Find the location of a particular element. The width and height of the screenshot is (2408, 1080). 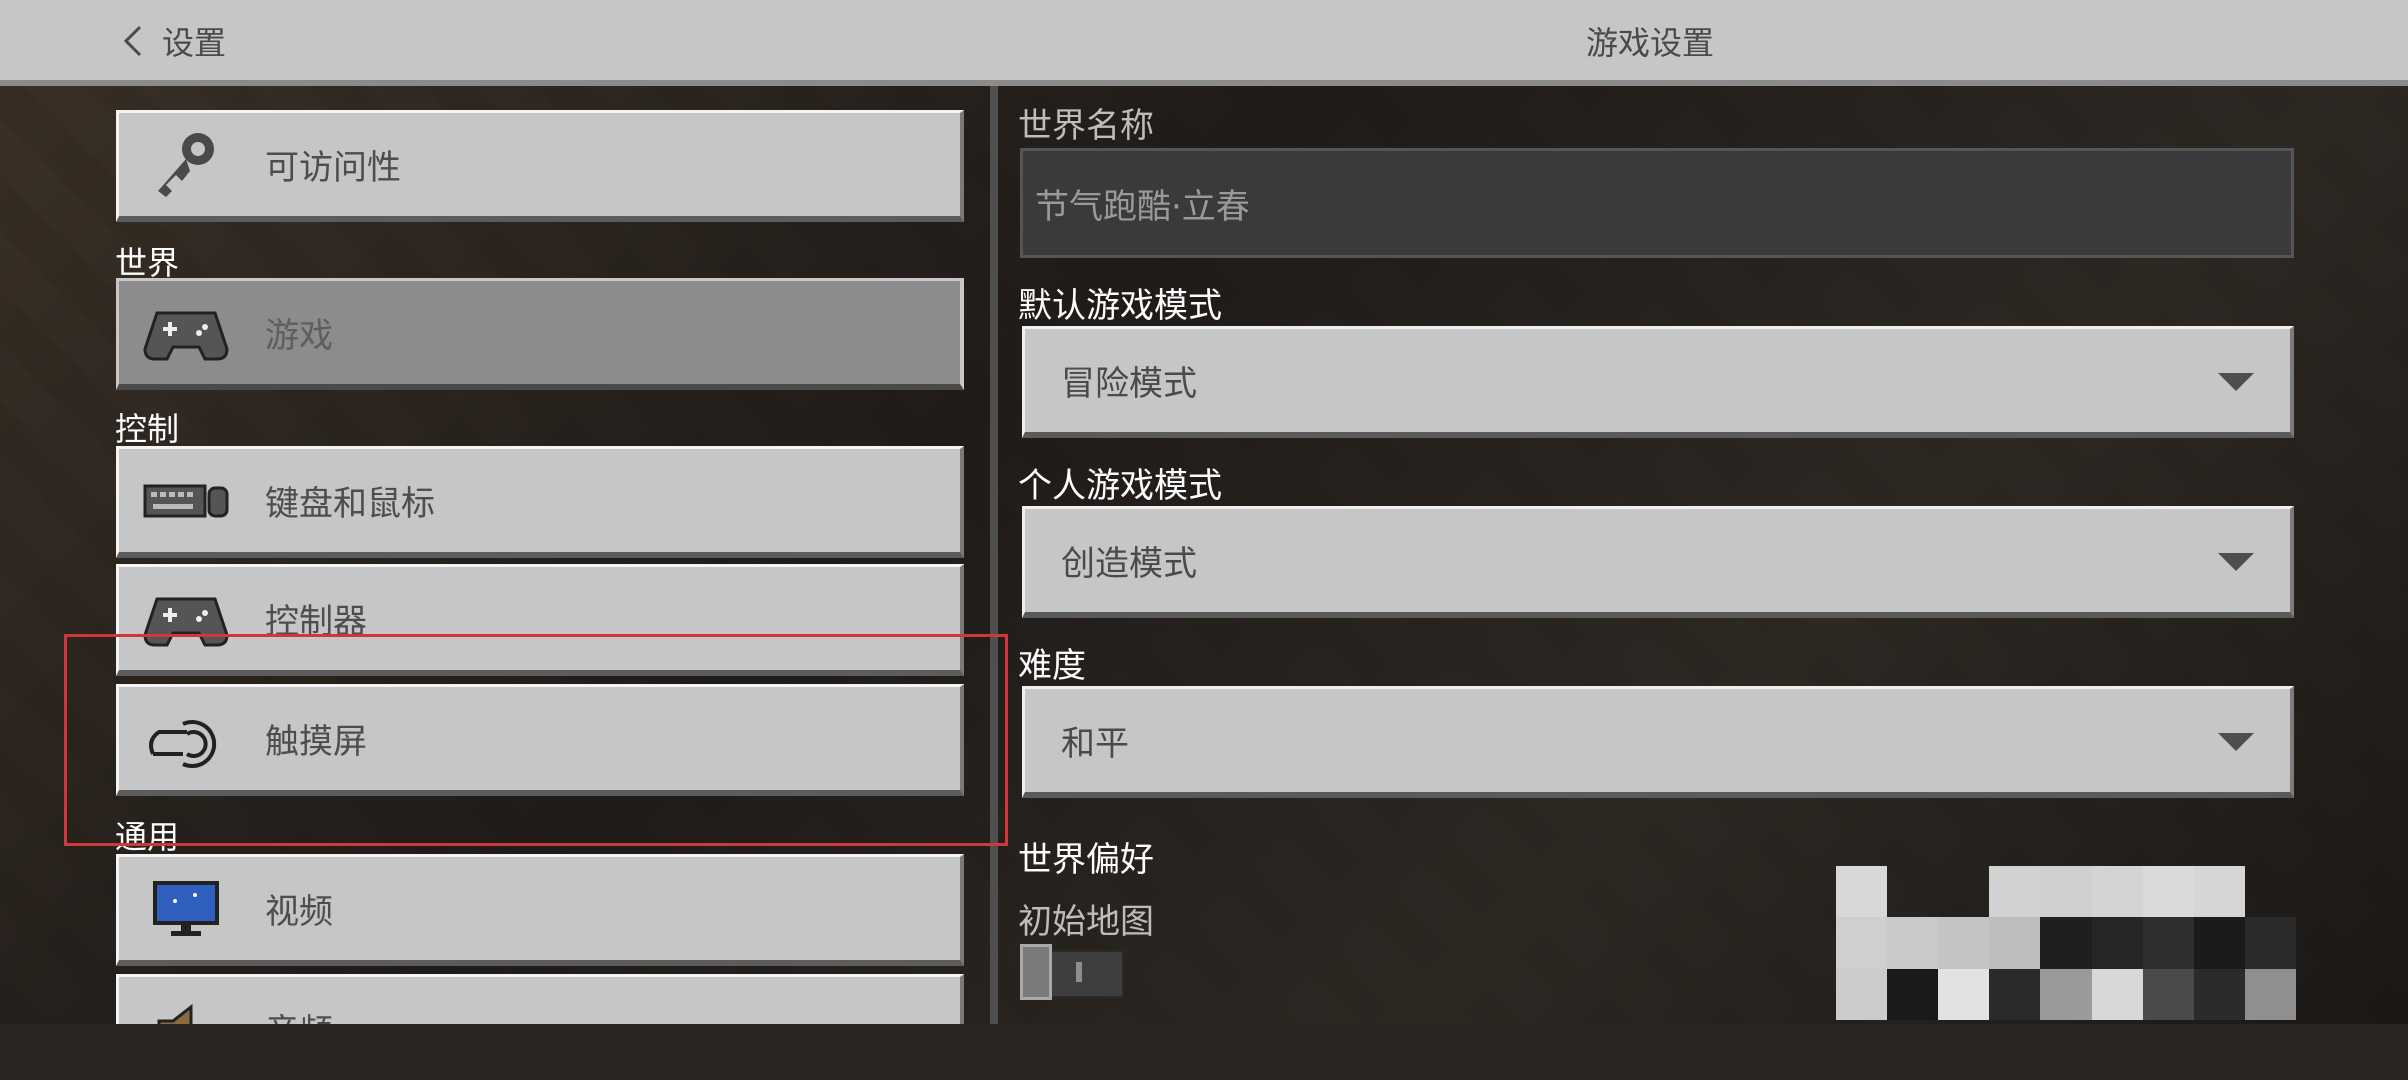

speaker-icon is located at coordinates (186, 1006).